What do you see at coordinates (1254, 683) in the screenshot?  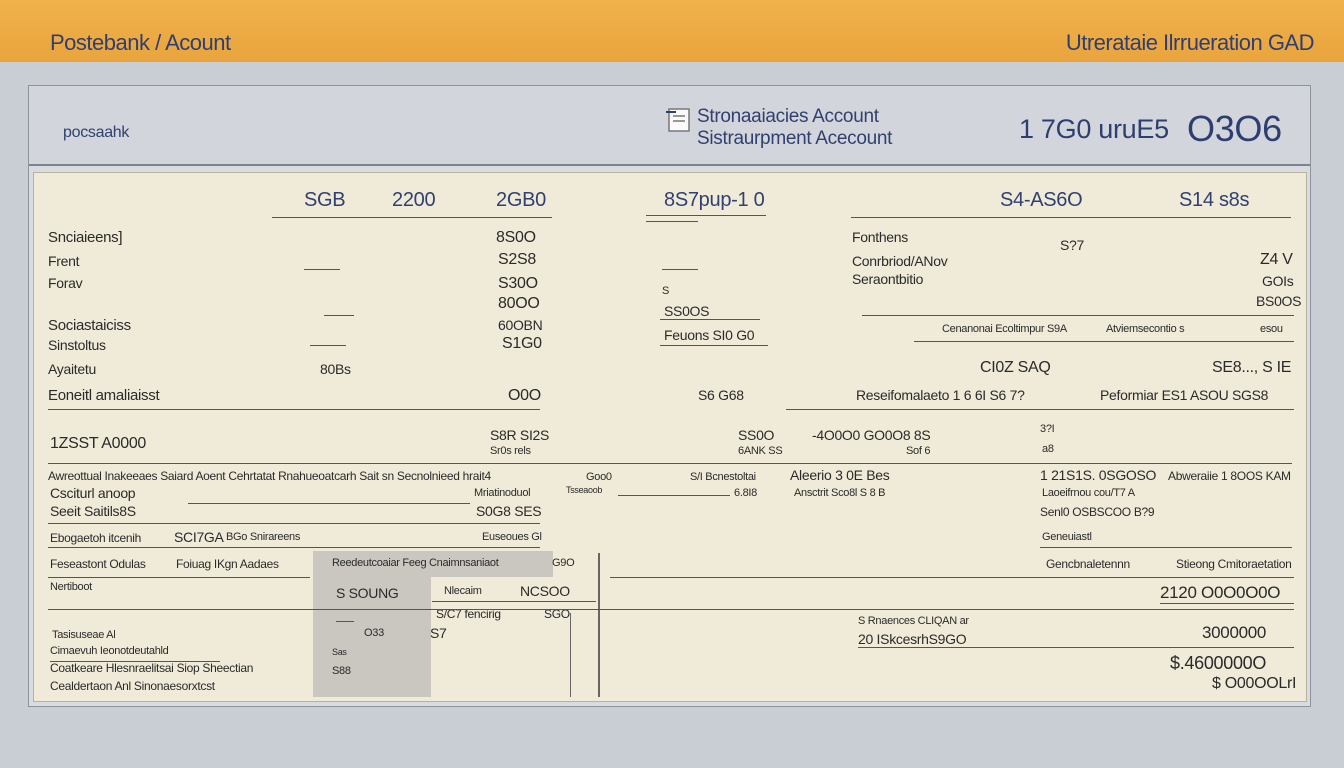 I see `grand-total-sub: $ O00OOLrI` at bounding box center [1254, 683].